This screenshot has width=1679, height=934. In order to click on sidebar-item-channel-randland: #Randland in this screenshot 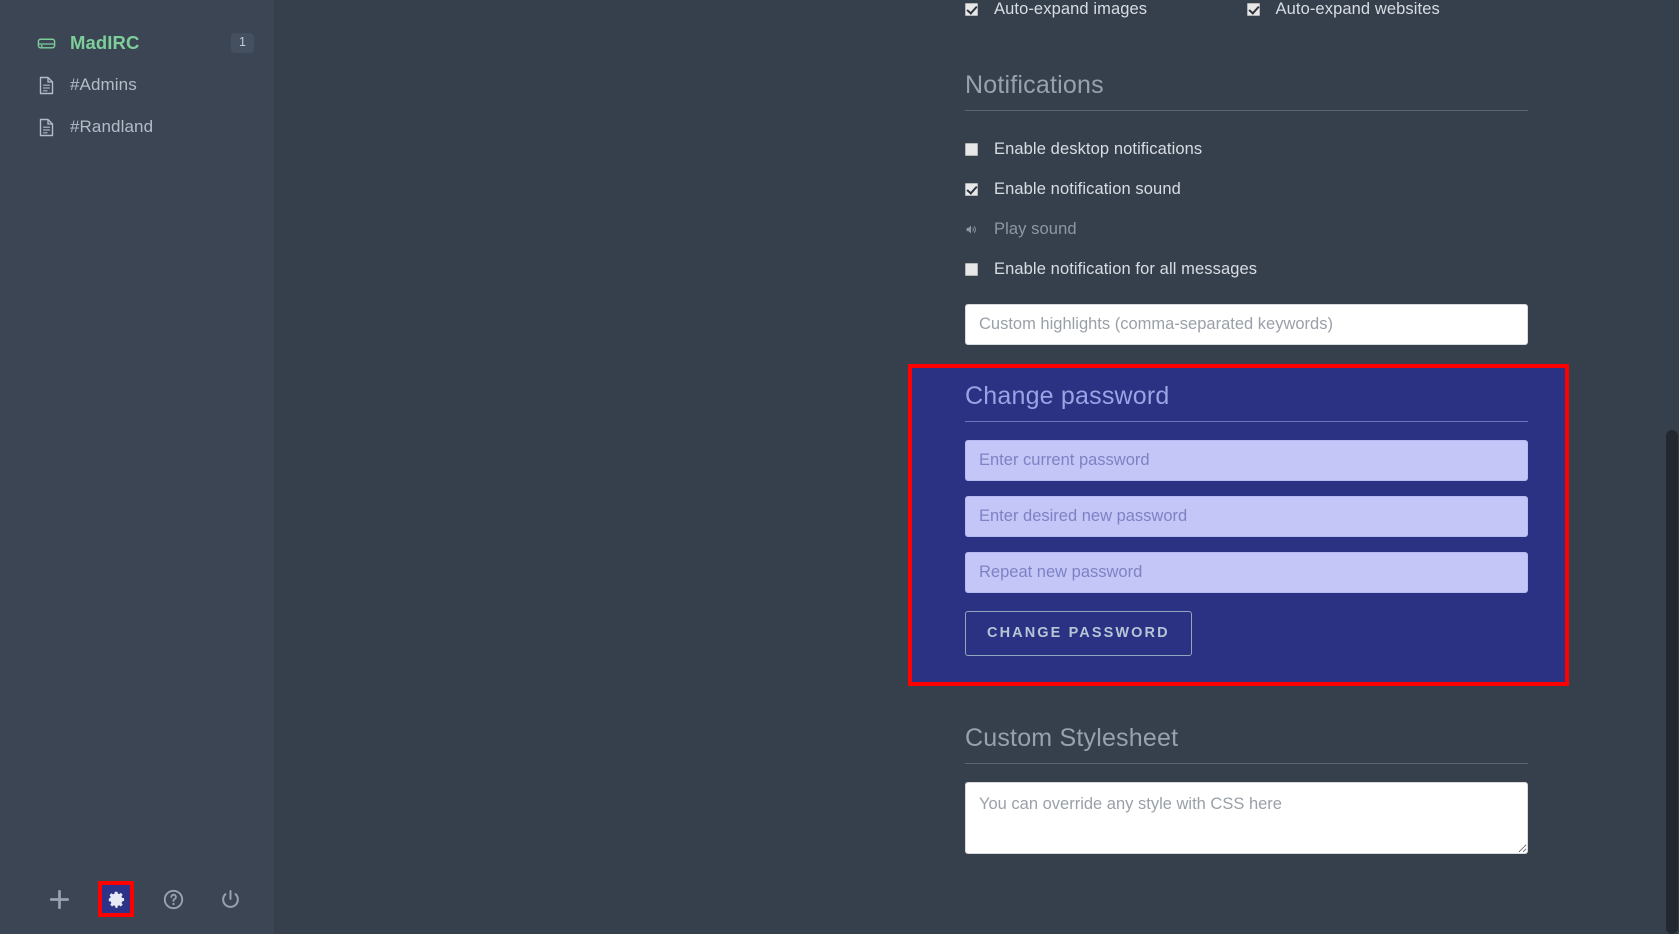, I will do `click(137, 127)`.